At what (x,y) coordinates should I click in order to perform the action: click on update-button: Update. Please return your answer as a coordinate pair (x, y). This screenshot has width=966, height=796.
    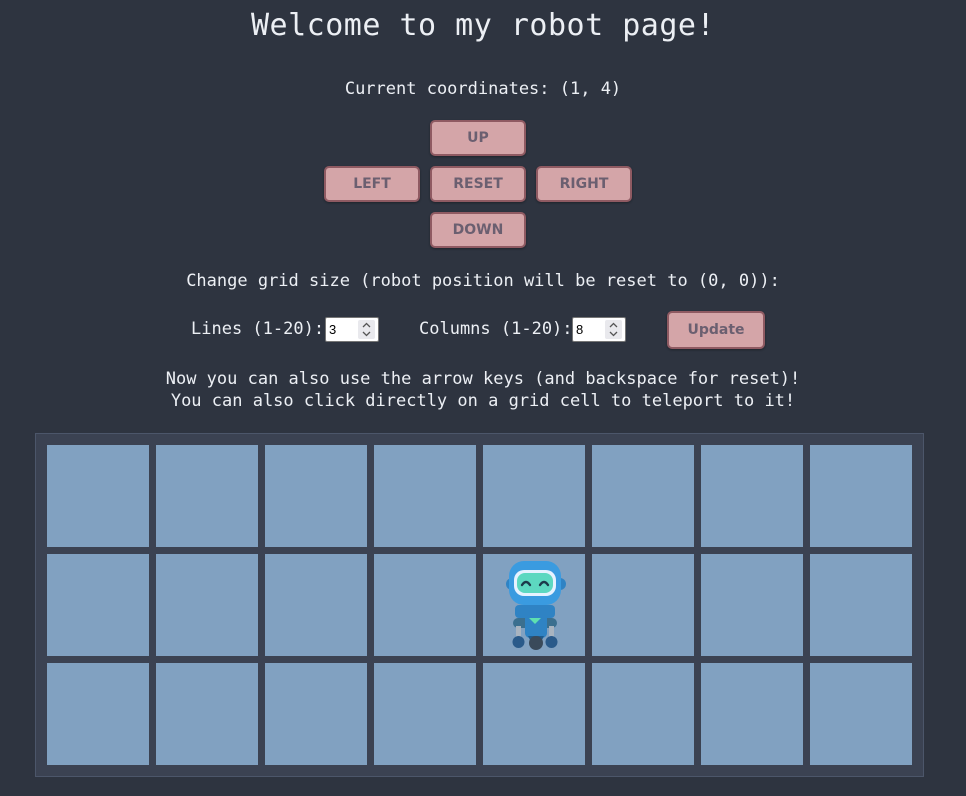
    Looking at the image, I should click on (716, 330).